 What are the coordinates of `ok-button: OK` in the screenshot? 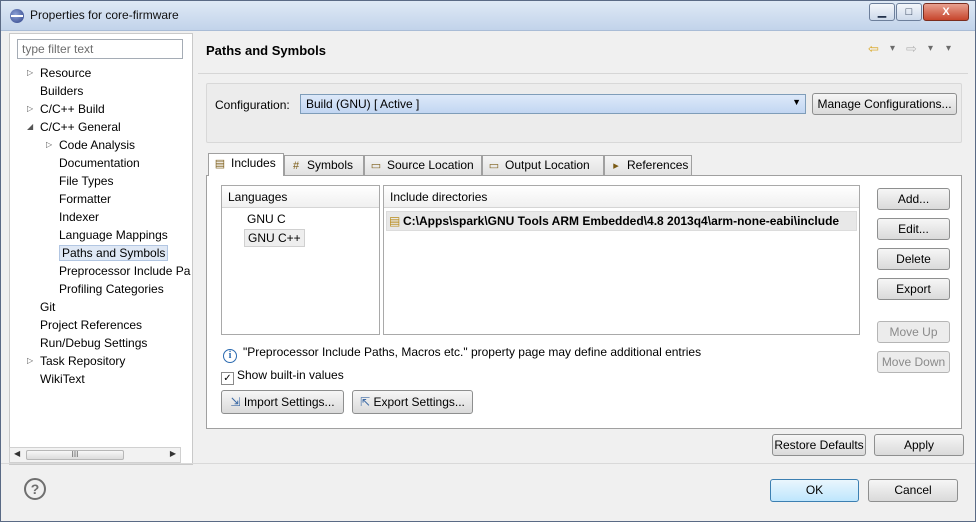 It's located at (814, 490).